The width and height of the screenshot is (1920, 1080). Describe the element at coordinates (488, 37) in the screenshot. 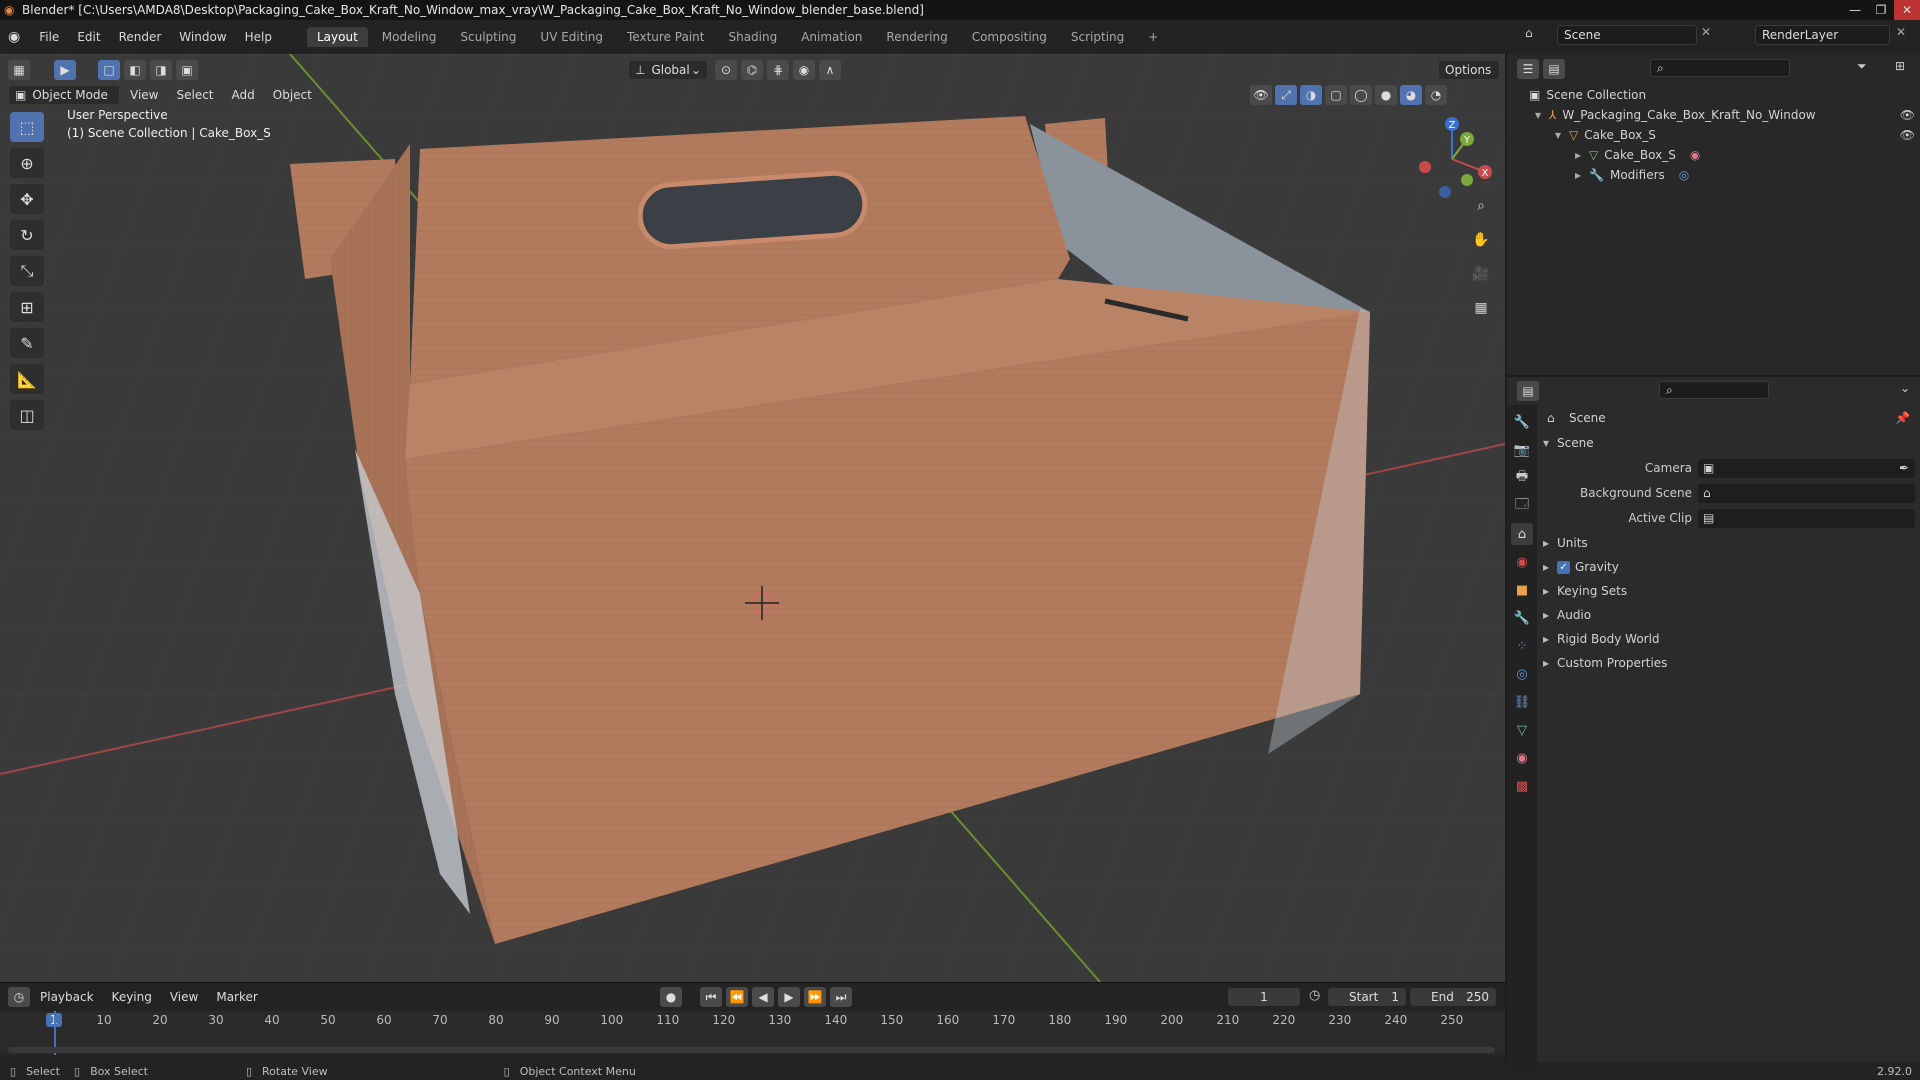

I see `tab-sculpting: Sculpting` at that location.